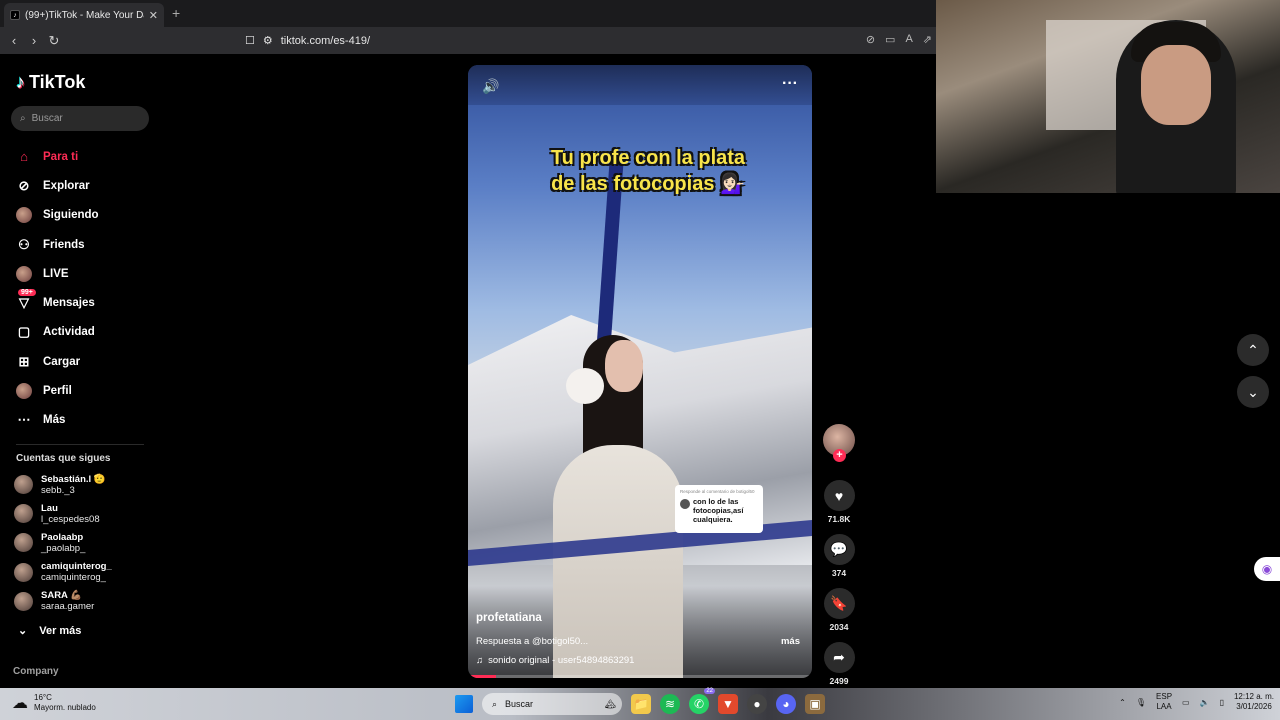 This screenshot has height=720, width=1280. What do you see at coordinates (839, 443) in the screenshot?
I see `creator-avatar: +` at bounding box center [839, 443].